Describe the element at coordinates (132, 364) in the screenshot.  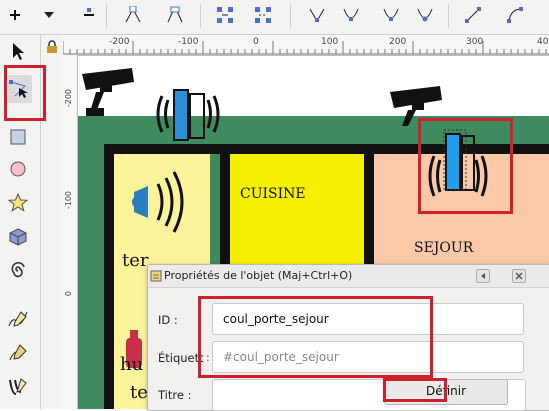
I see `room-label-partial: hu` at that location.